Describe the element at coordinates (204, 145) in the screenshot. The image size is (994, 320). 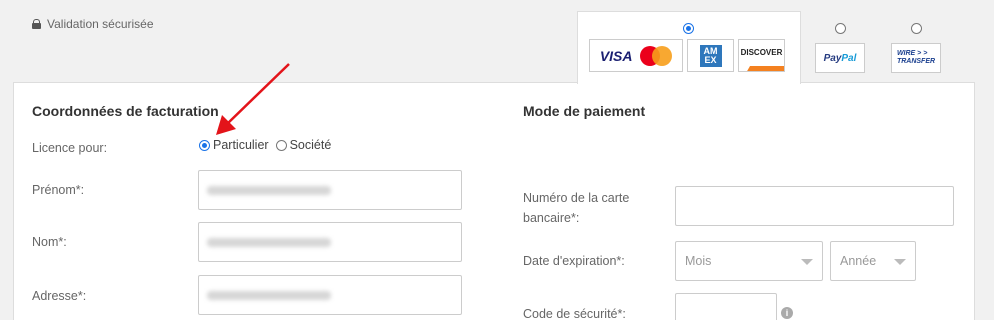
I see `license-individual-radio` at that location.